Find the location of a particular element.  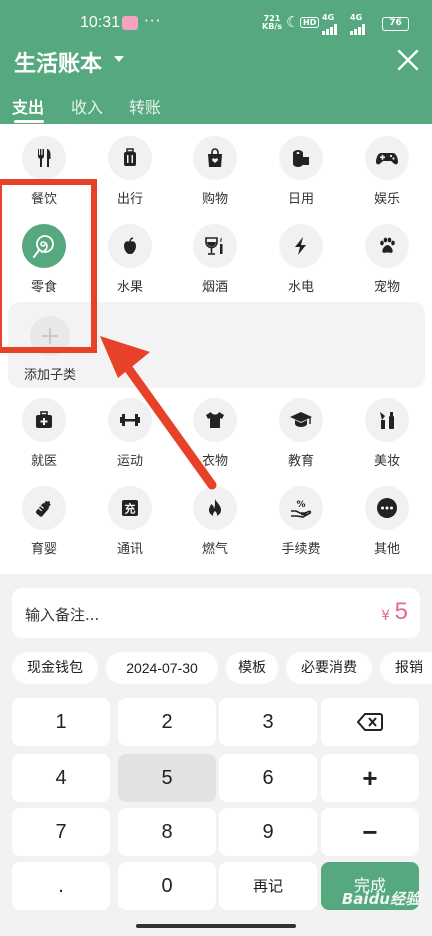

tshirt-icon is located at coordinates (215, 420).